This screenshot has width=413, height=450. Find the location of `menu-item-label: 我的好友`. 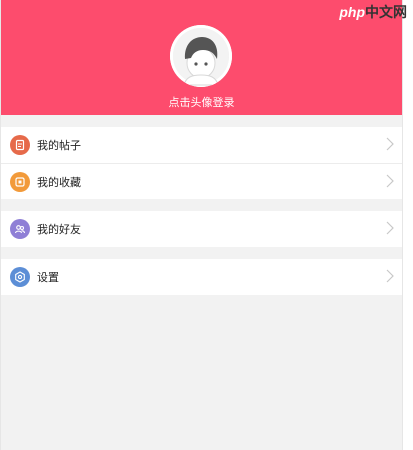

menu-item-label: 我的好友 is located at coordinates (59, 229).